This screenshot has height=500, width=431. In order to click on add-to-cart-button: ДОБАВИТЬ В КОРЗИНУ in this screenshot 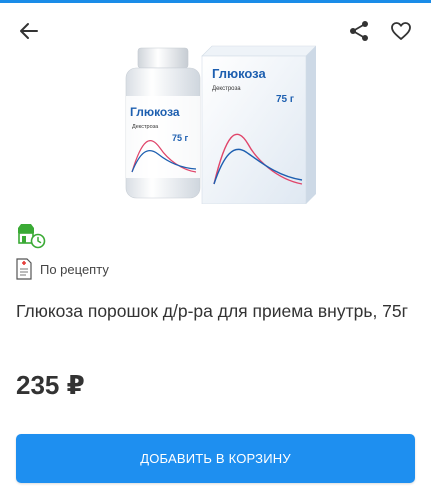, I will do `click(215, 458)`.